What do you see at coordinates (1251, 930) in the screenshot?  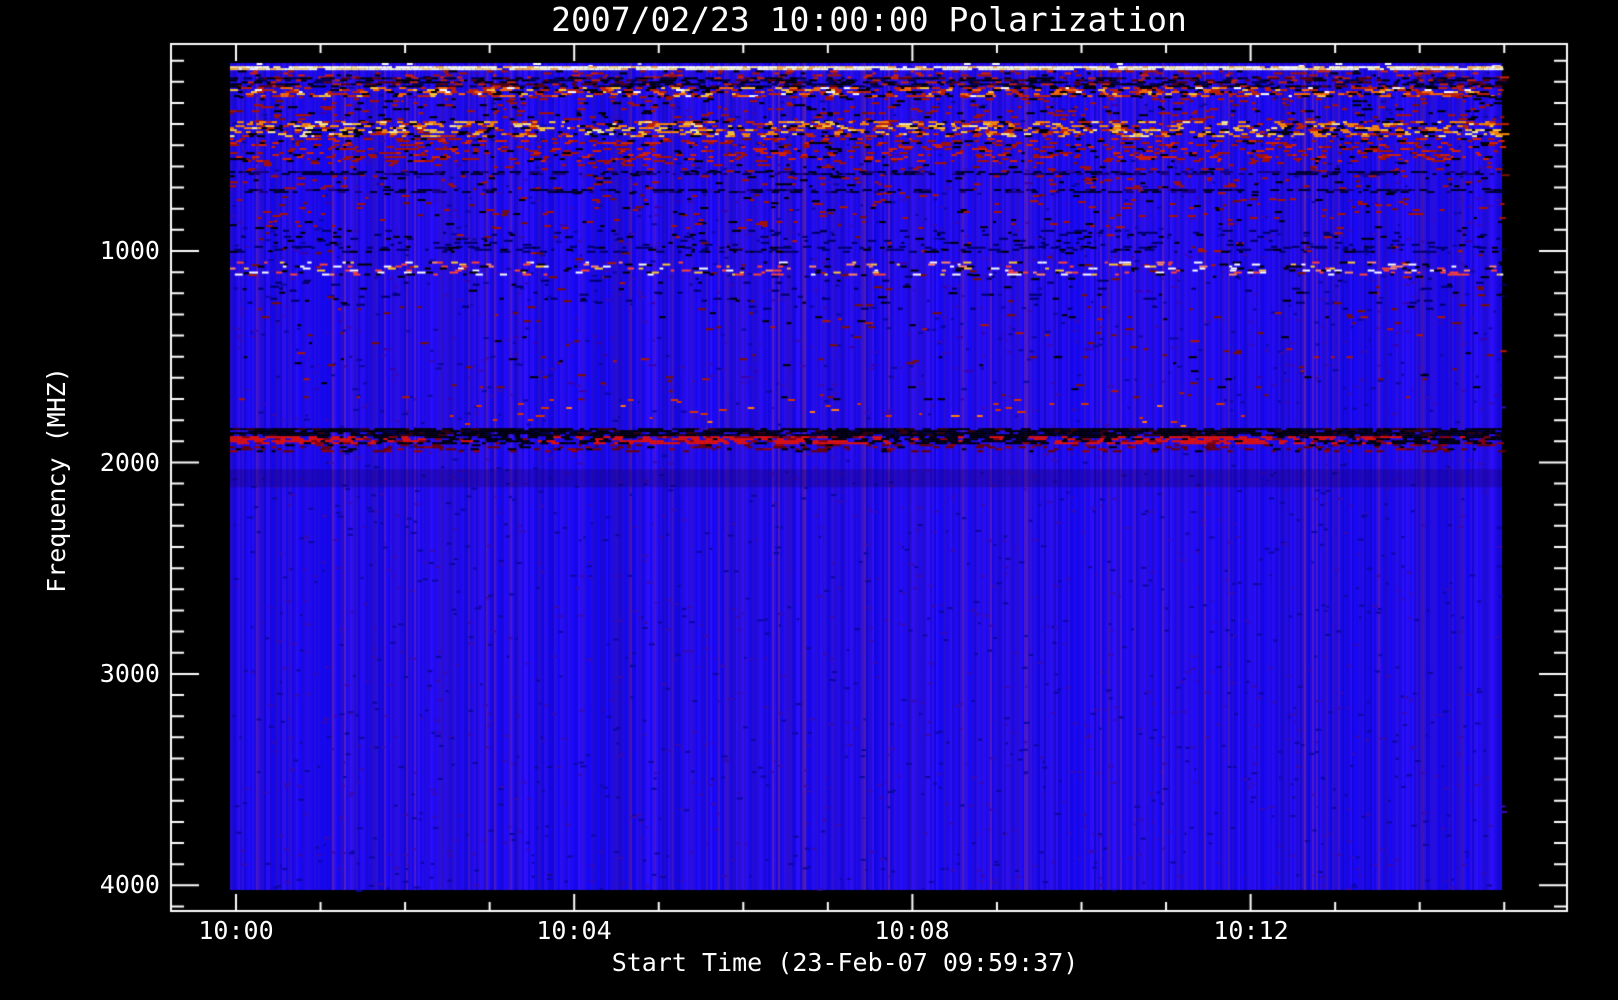 I see `x-tick-label-1012: 10:12` at bounding box center [1251, 930].